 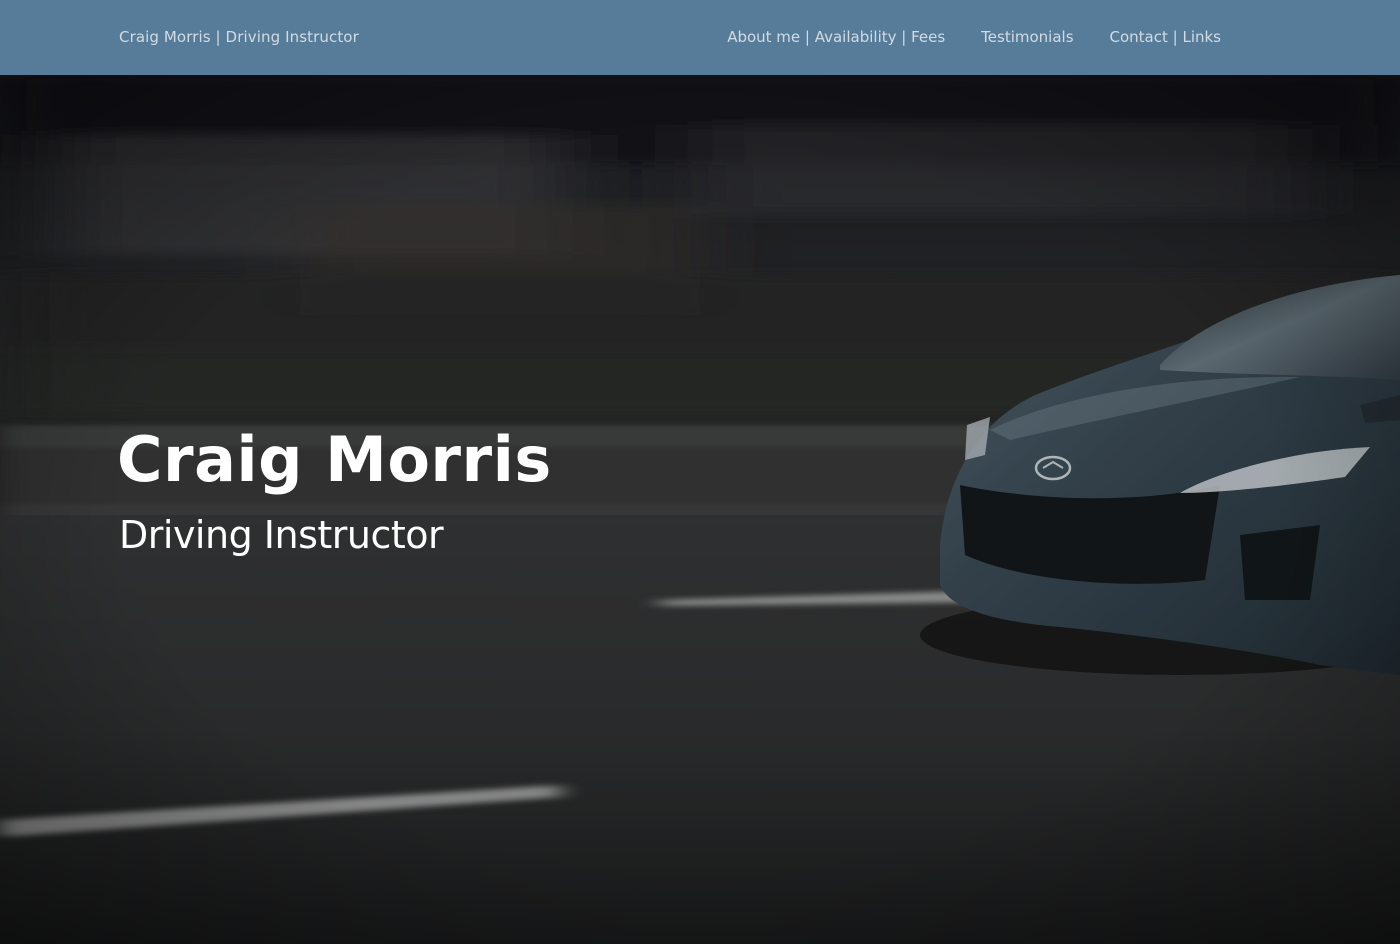 I want to click on hero-subtitle: Driving Instructor, so click(x=281, y=535).